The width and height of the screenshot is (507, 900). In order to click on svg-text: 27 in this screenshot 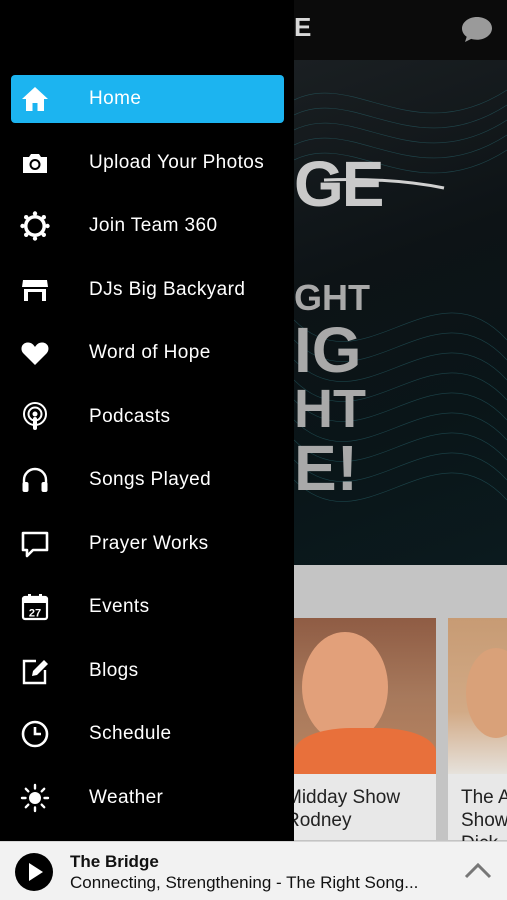, I will do `click(35, 614)`.